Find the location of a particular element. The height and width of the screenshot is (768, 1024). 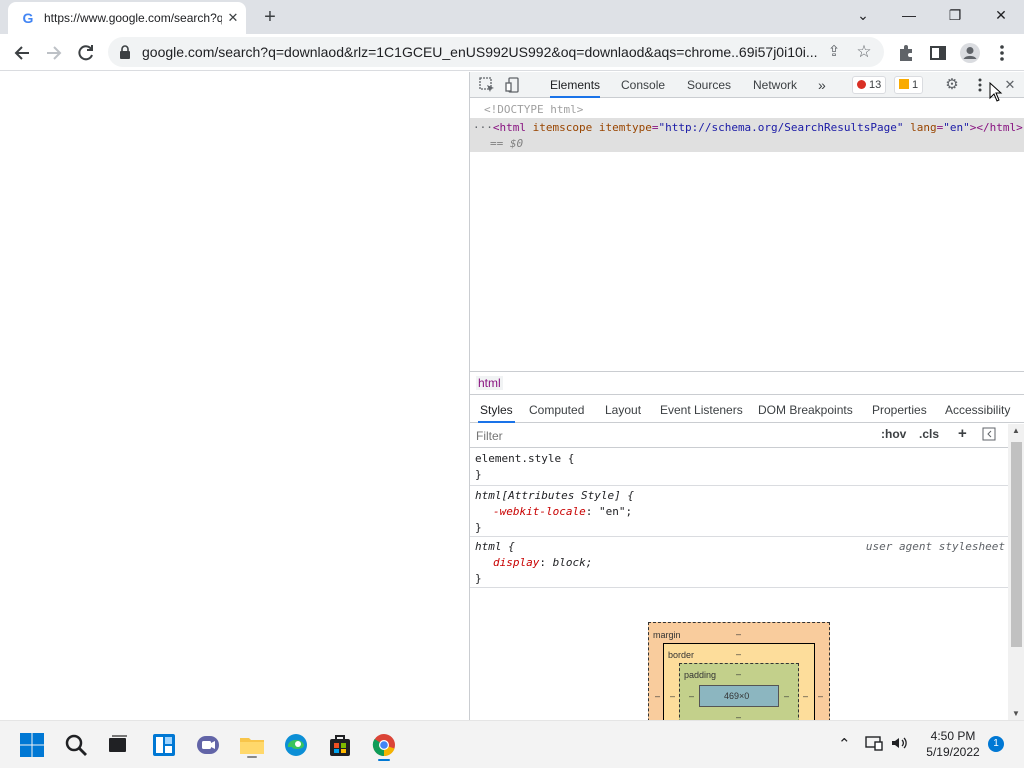

styles-scrollbar: ▲ ▼ is located at coordinates (1016, 572).